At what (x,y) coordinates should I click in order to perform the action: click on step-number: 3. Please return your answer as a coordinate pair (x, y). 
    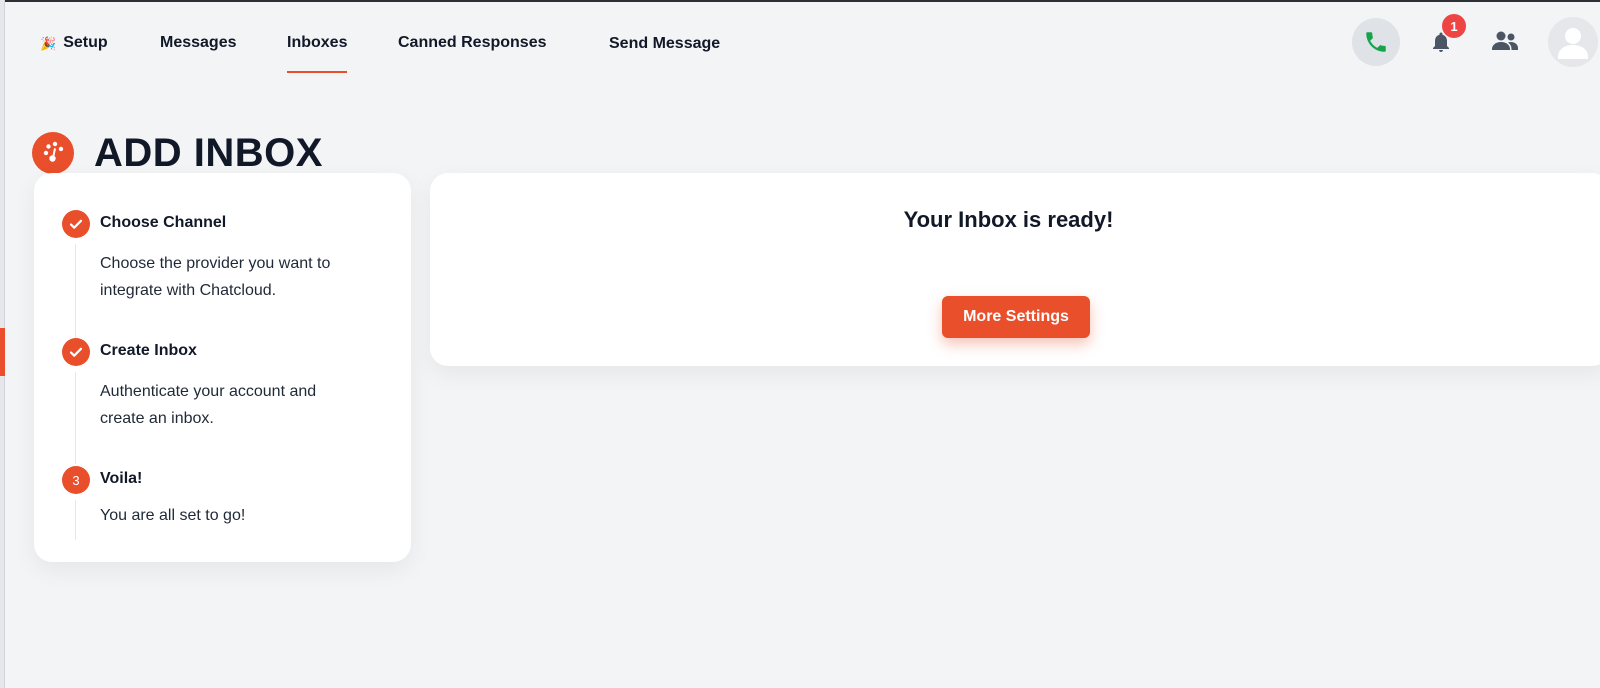
    Looking at the image, I should click on (76, 480).